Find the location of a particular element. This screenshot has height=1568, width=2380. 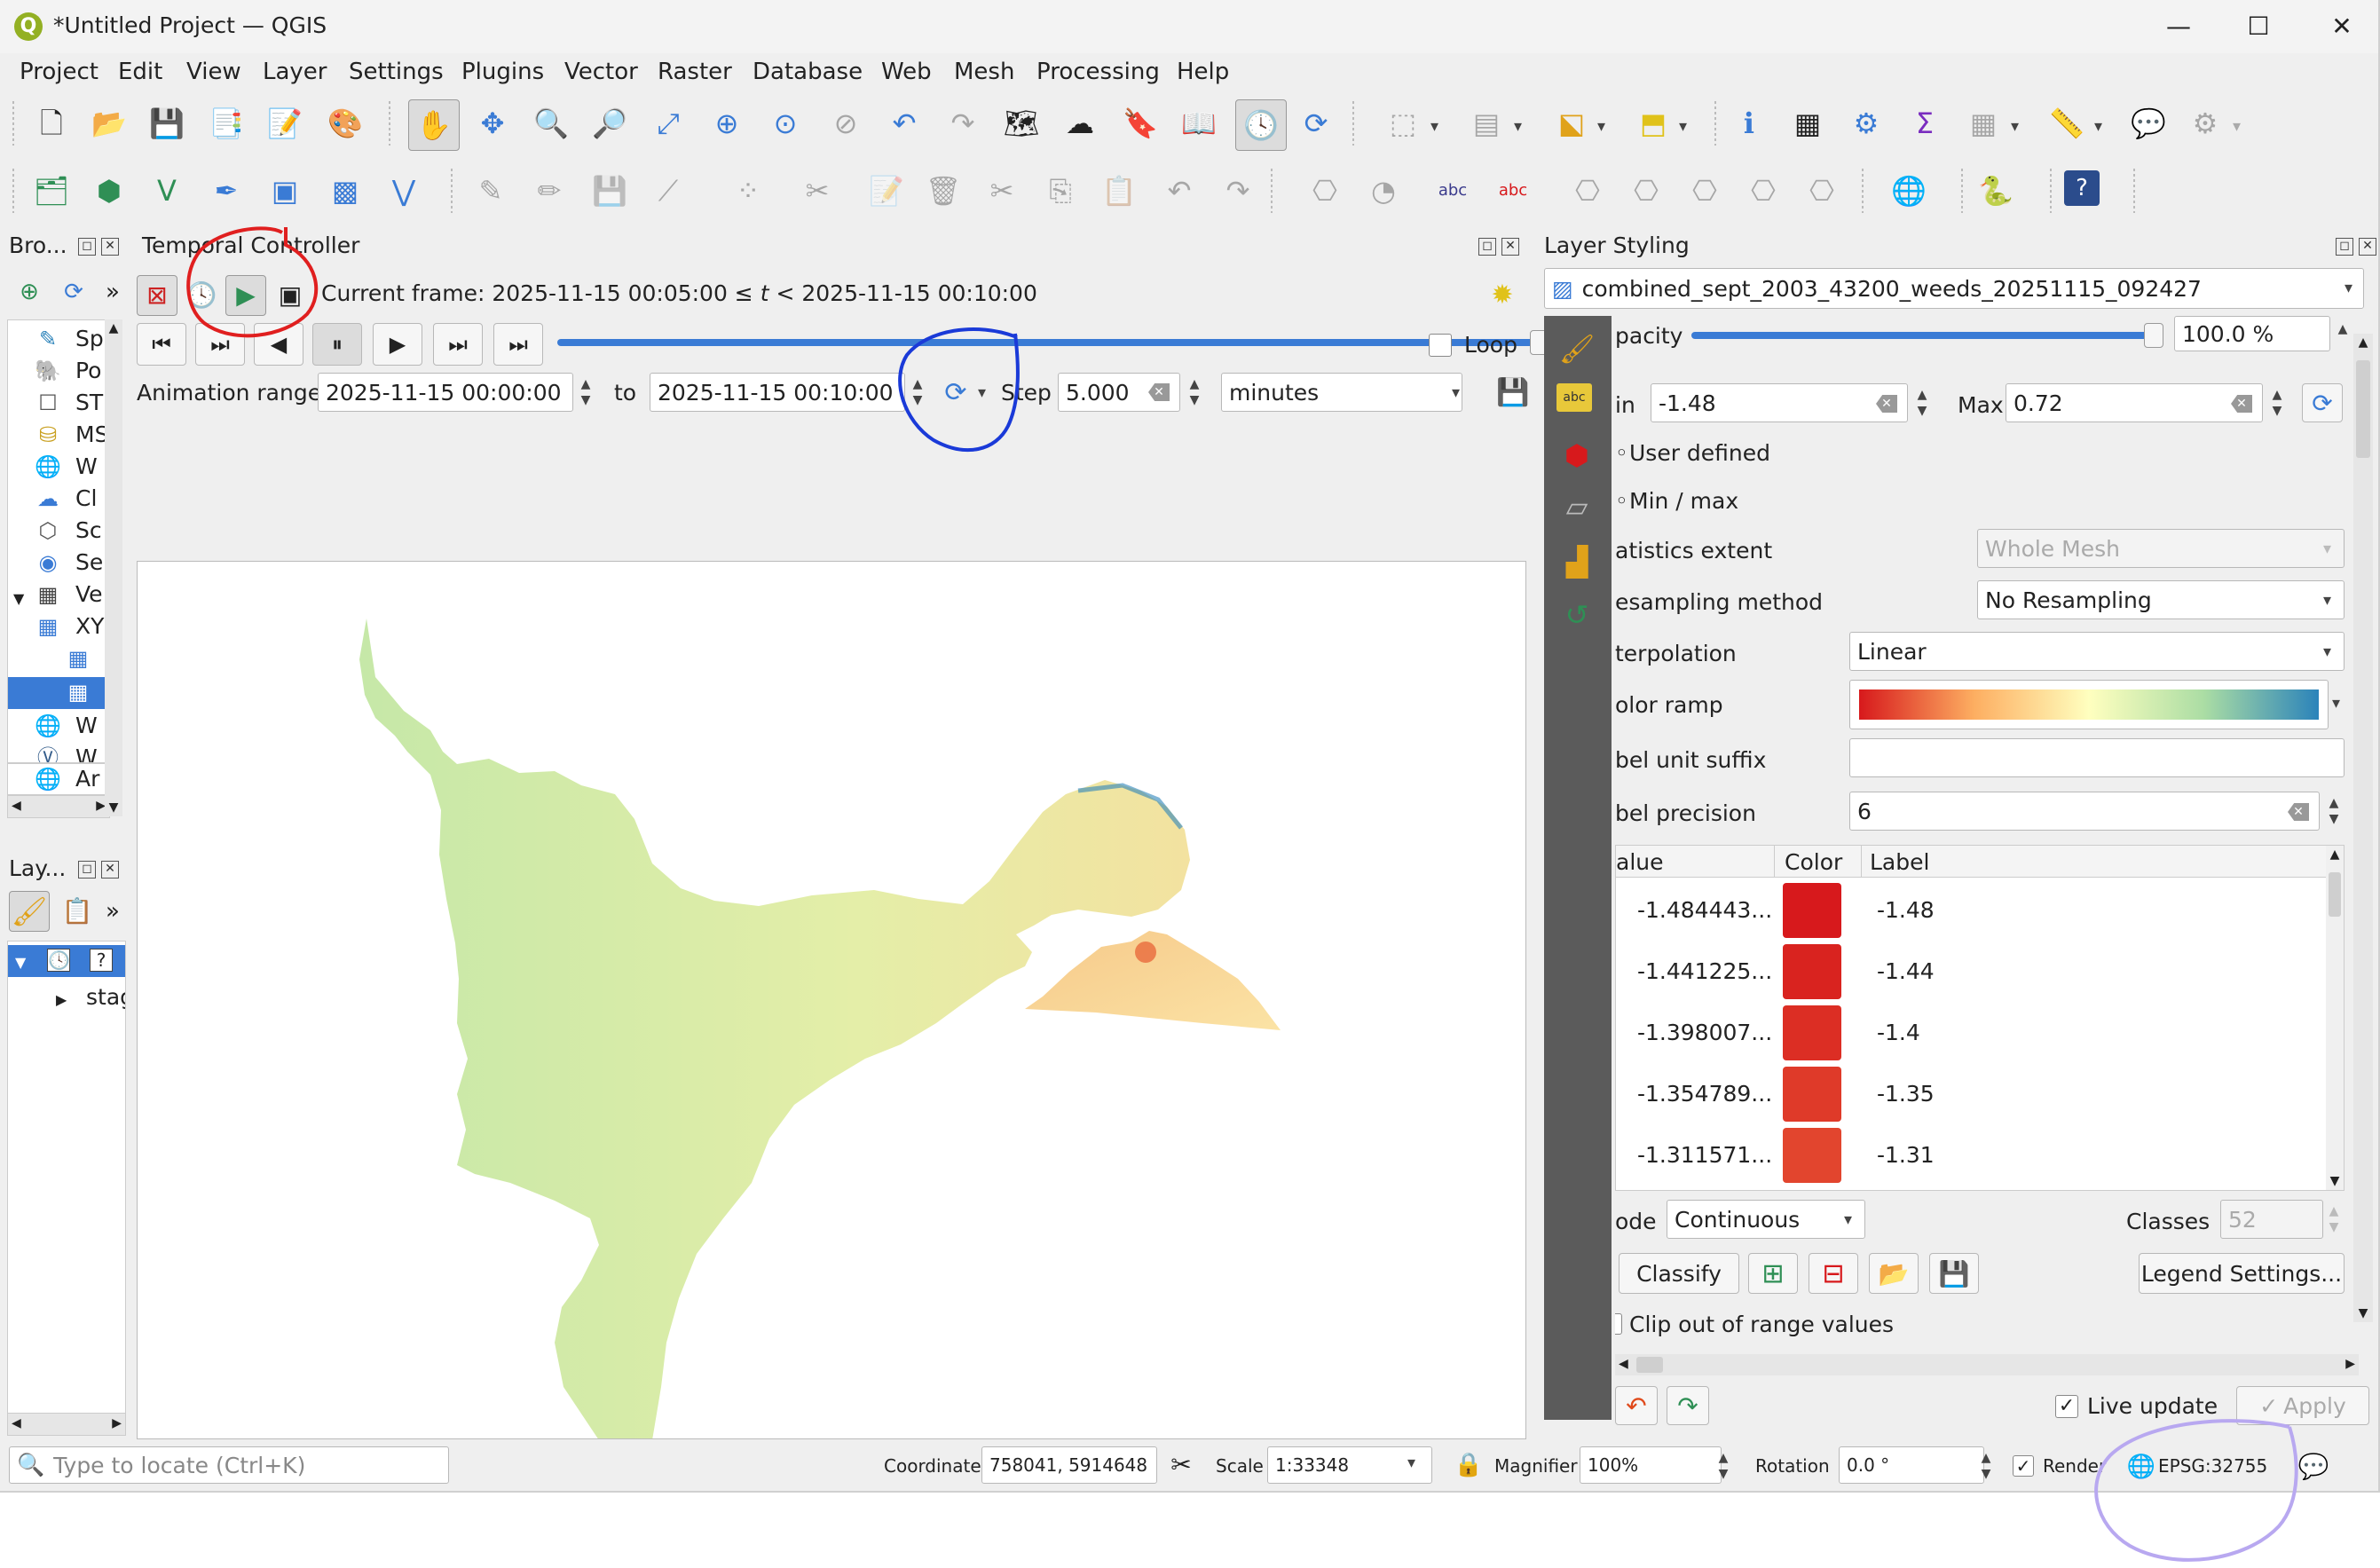

menu-help: Help is located at coordinates (1203, 72).